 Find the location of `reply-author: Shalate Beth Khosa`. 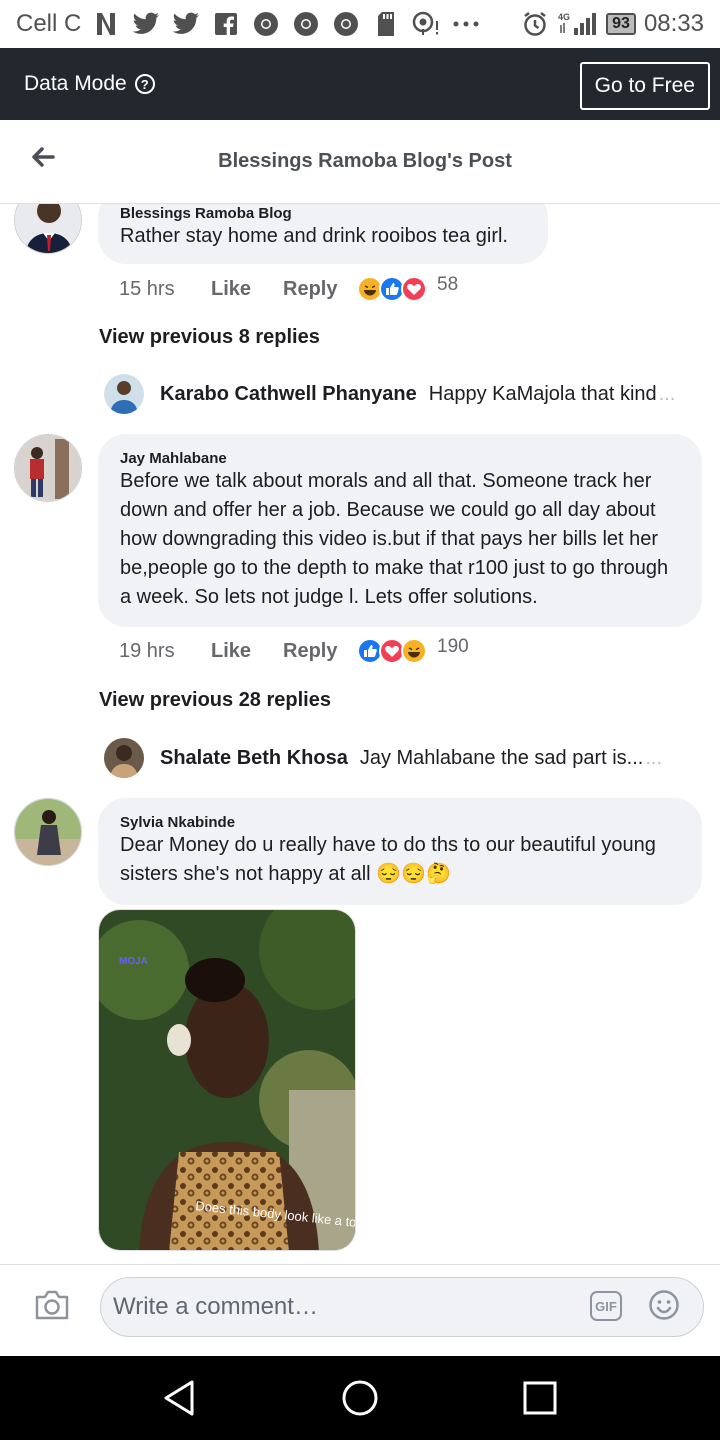

reply-author: Shalate Beth Khosa is located at coordinates (254, 758).